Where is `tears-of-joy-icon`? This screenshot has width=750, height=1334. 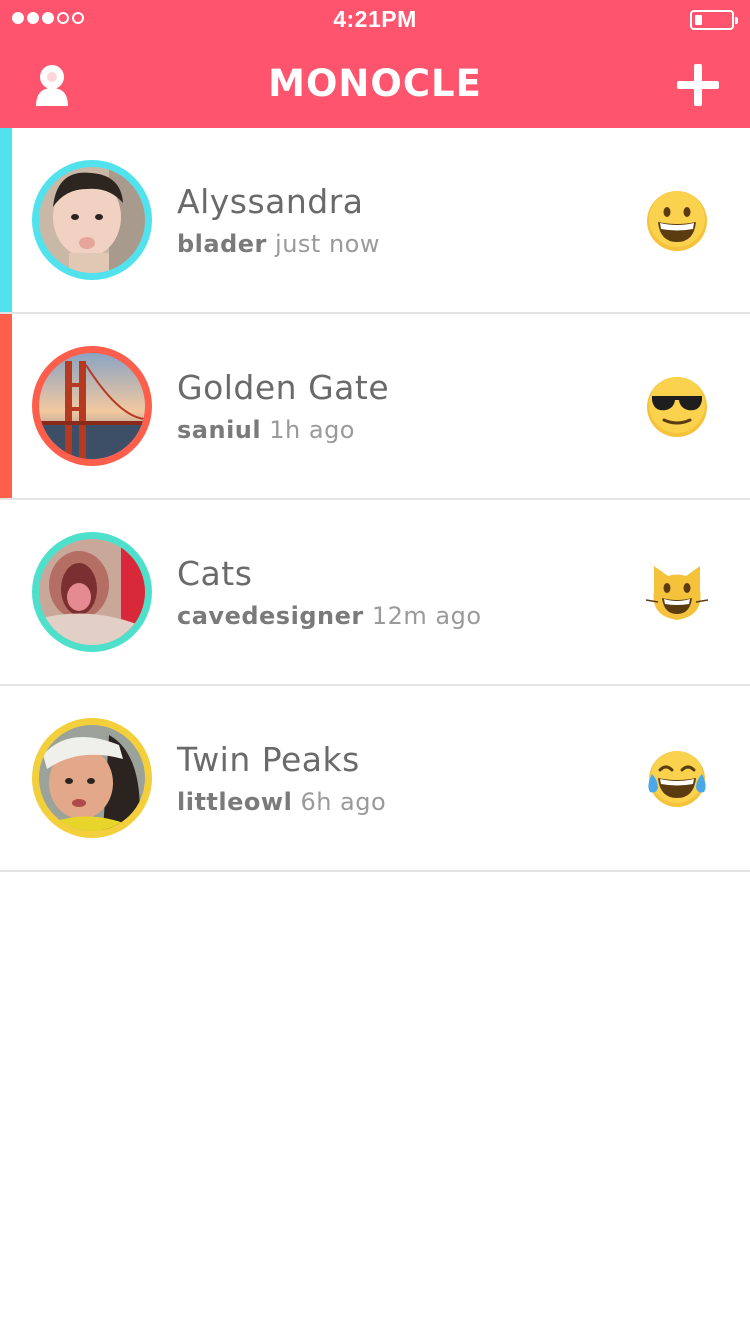
tears-of-joy-icon is located at coordinates (677, 779).